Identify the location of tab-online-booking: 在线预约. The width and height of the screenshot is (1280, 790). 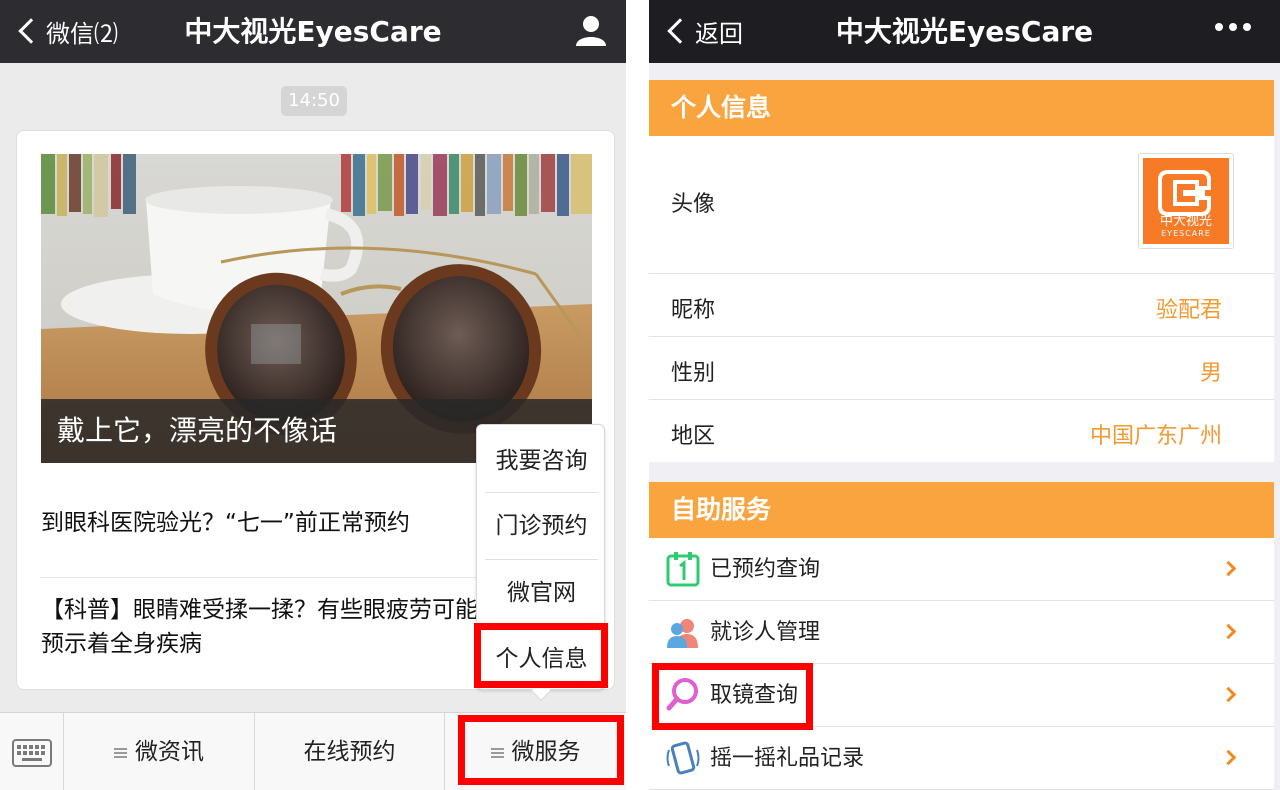
(350, 751).